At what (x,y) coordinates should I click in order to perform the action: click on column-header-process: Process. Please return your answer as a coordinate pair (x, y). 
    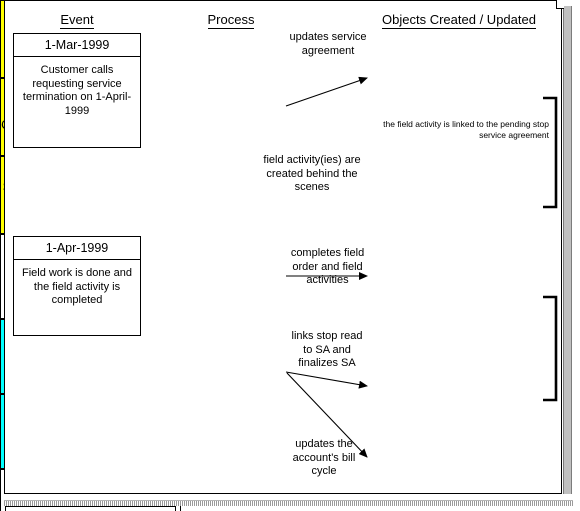
    Looking at the image, I should click on (231, 20).